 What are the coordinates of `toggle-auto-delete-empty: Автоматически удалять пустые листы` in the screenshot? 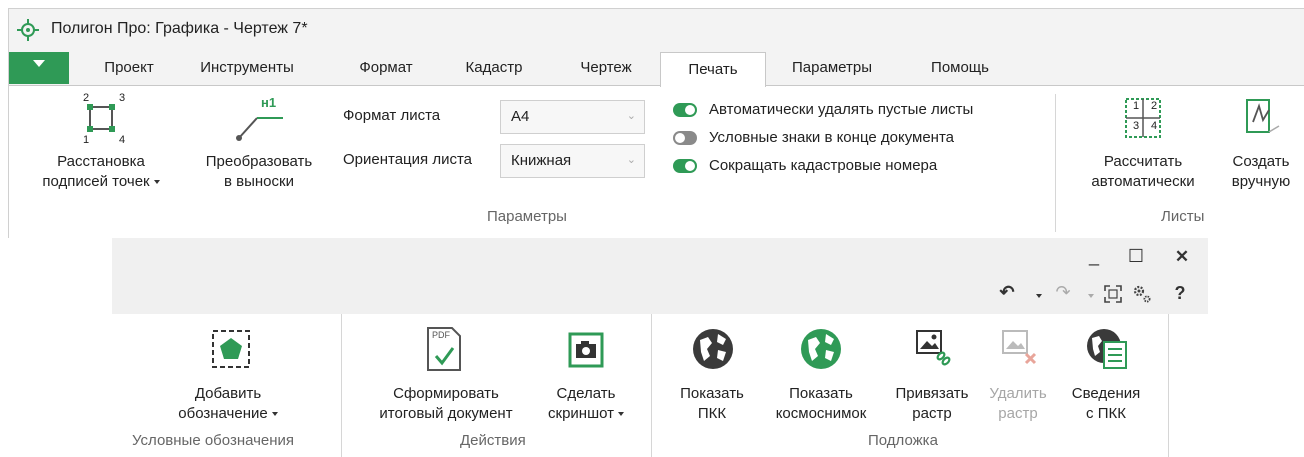 It's located at (863, 112).